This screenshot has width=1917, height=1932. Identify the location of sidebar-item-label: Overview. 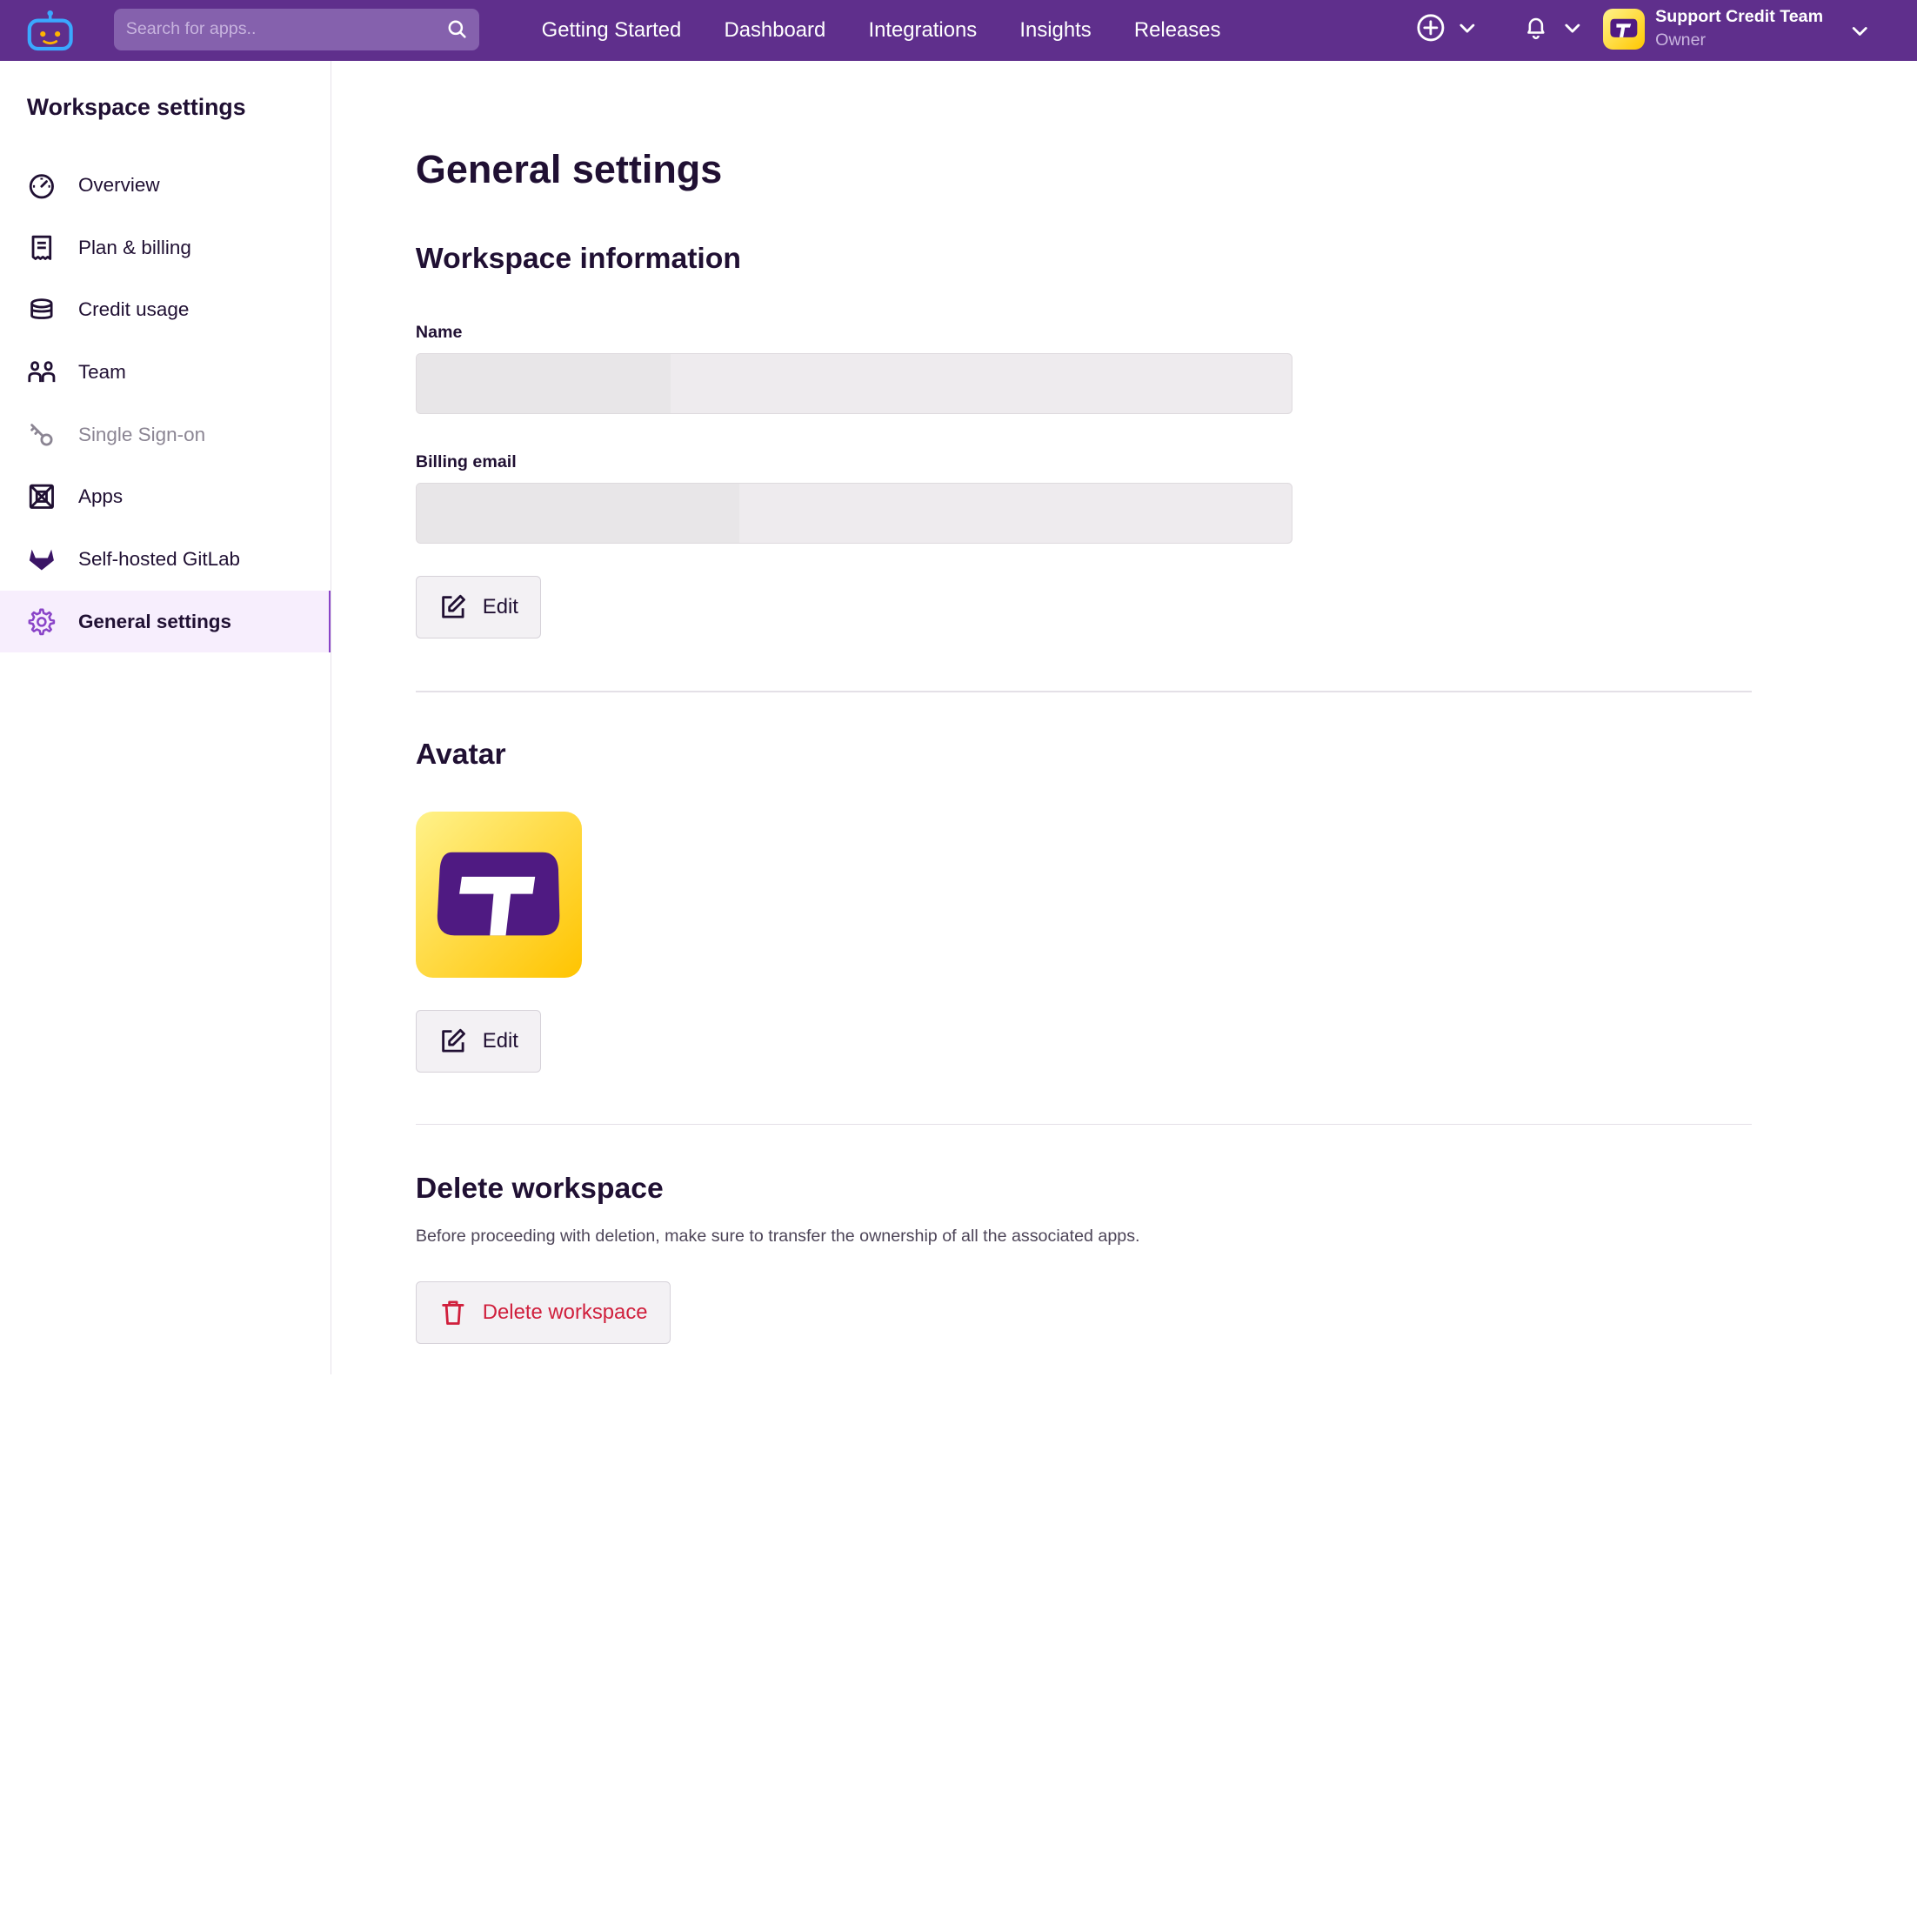
(118, 184).